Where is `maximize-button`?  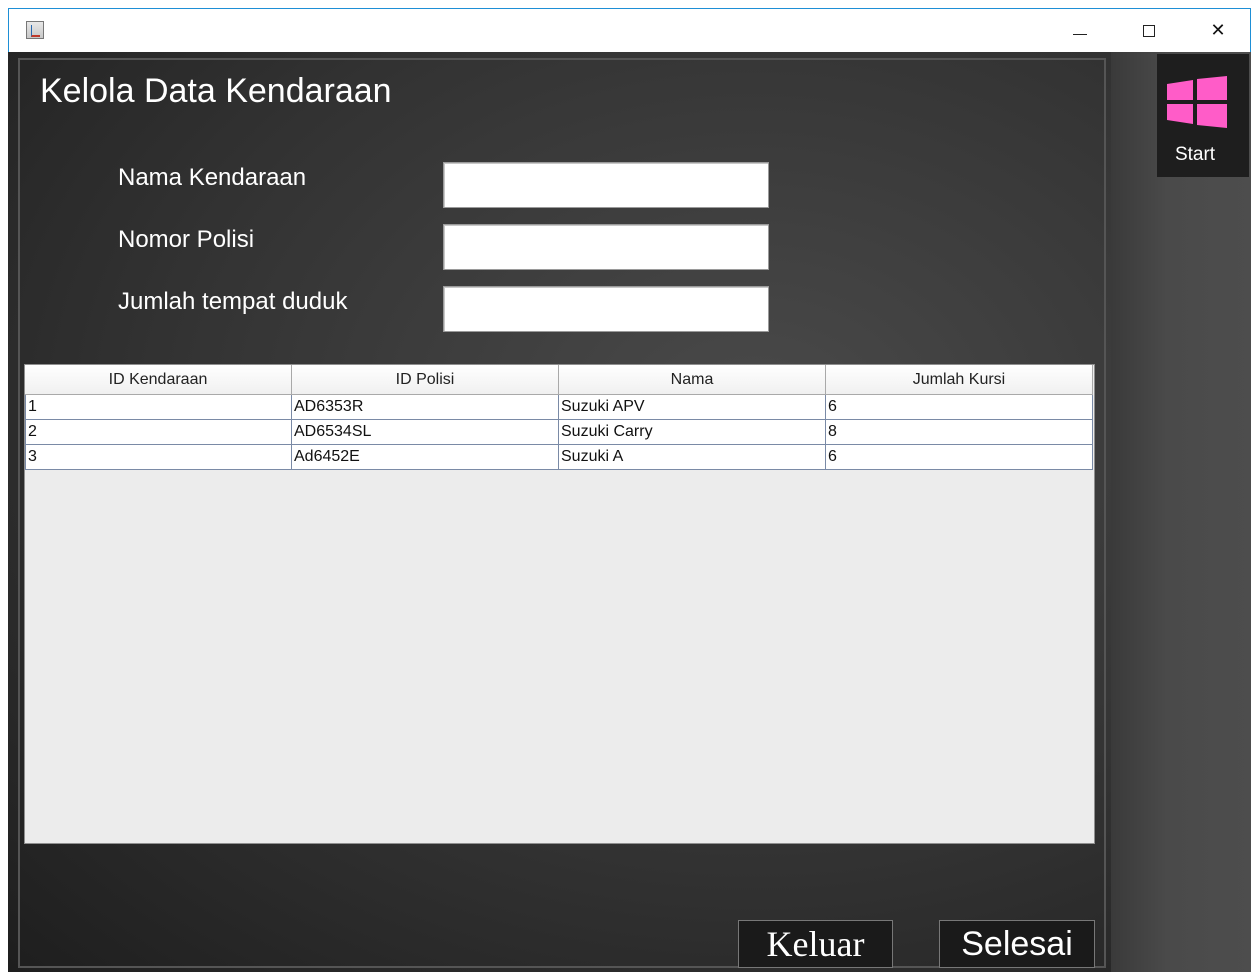 maximize-button is located at coordinates (1149, 31).